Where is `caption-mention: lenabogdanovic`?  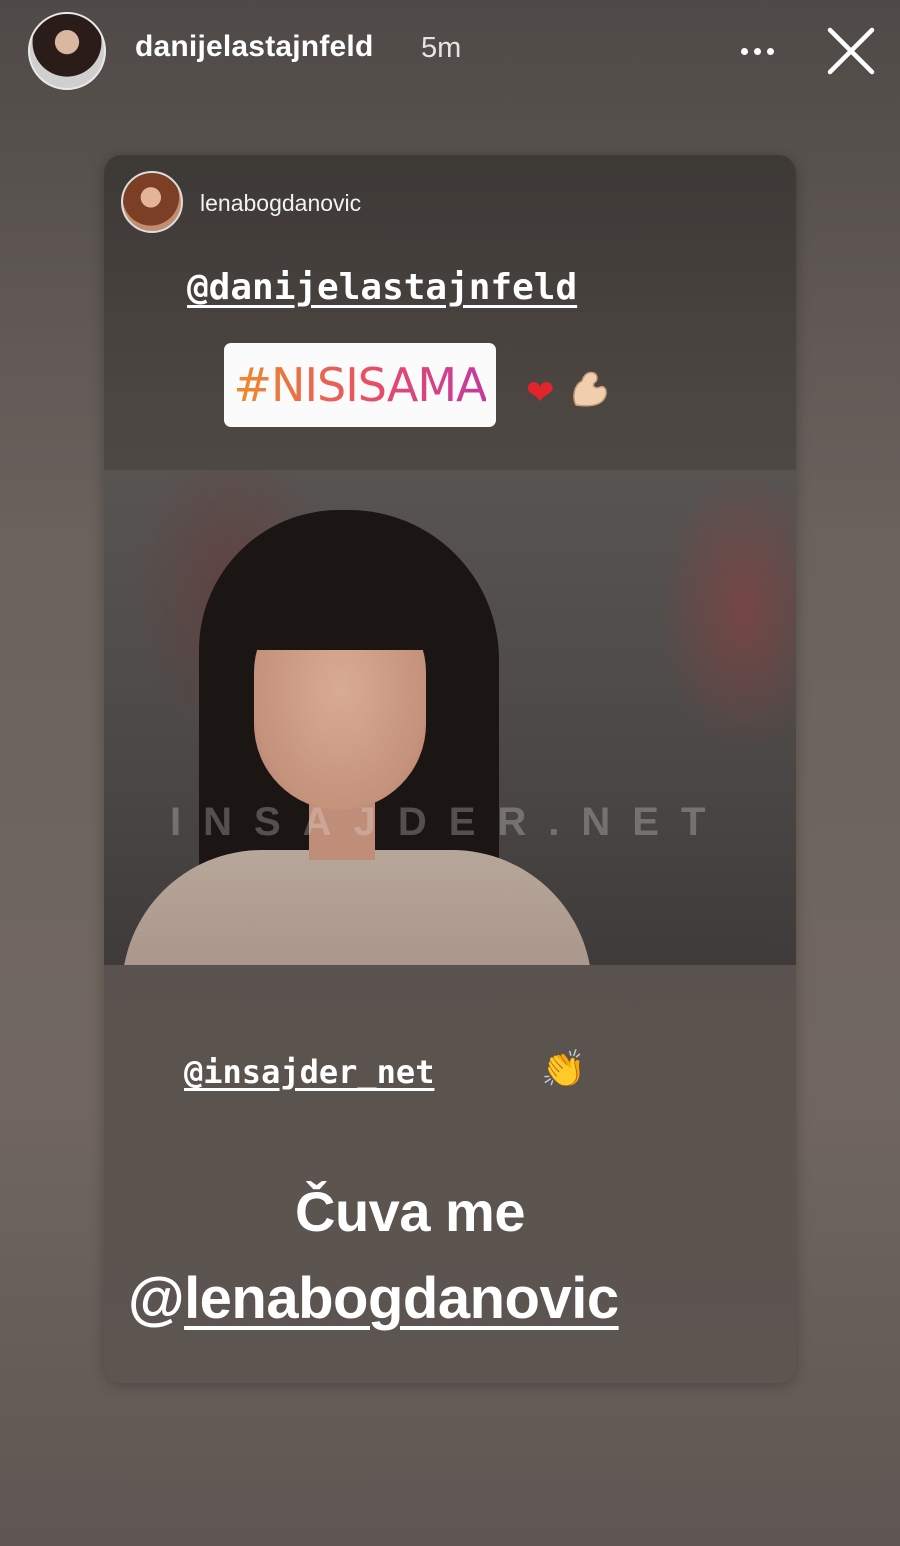
caption-mention: lenabogdanovic is located at coordinates (401, 1298).